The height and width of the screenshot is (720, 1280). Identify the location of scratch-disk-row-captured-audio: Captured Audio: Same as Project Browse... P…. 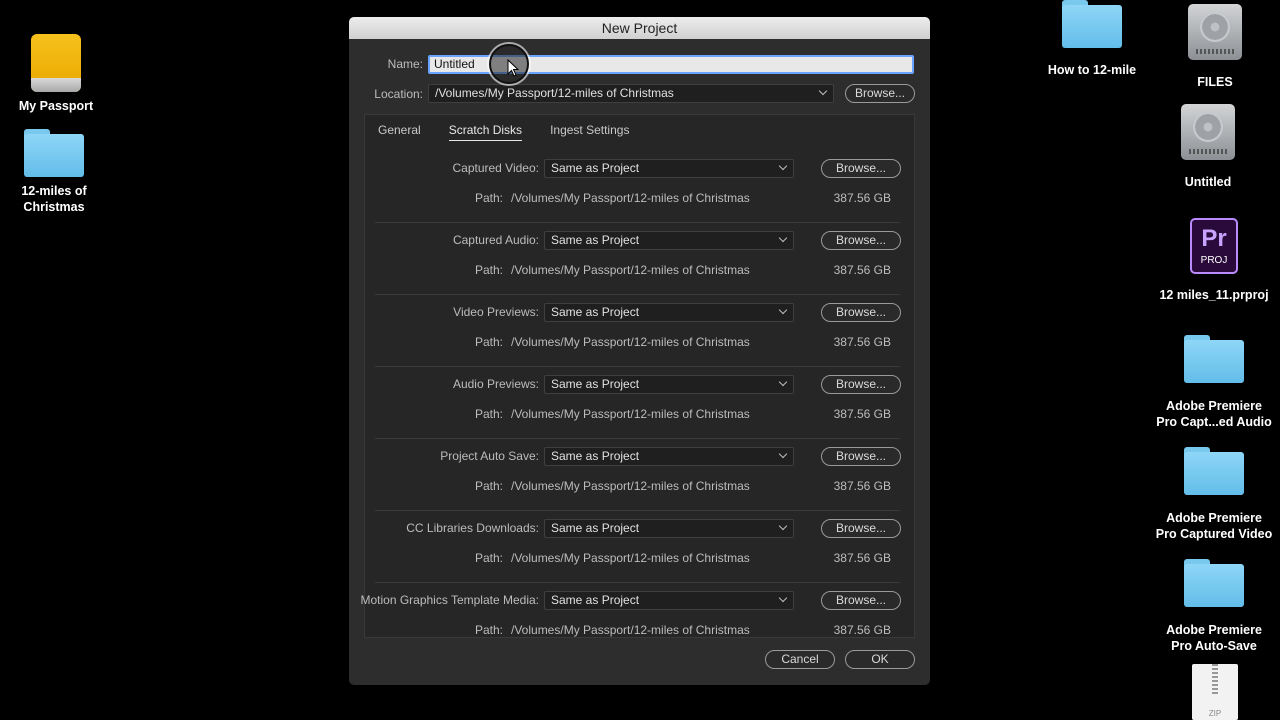
(639, 259).